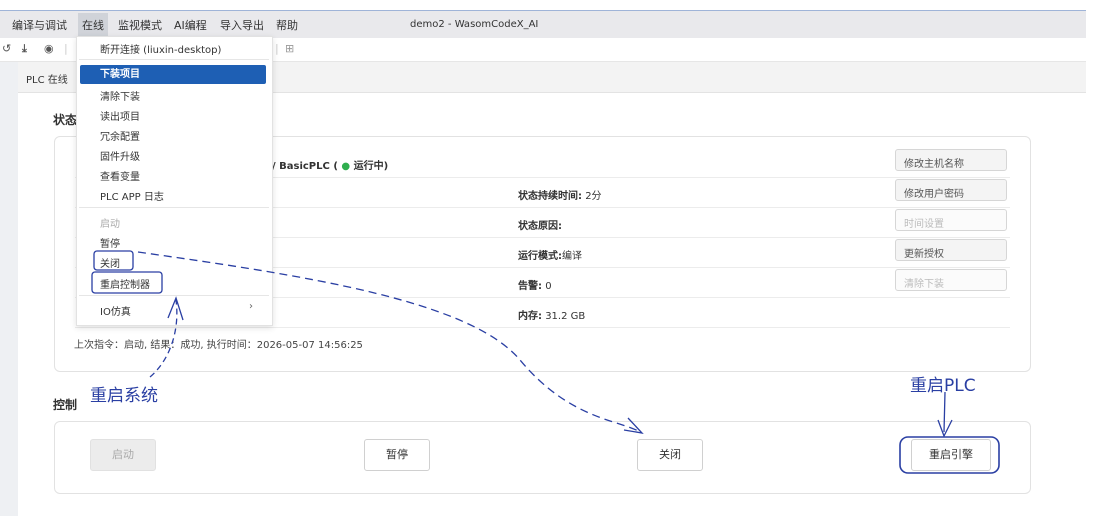  Describe the element at coordinates (120, 95) in the screenshot. I see `menu-item-clear-download: 清除下装` at that location.